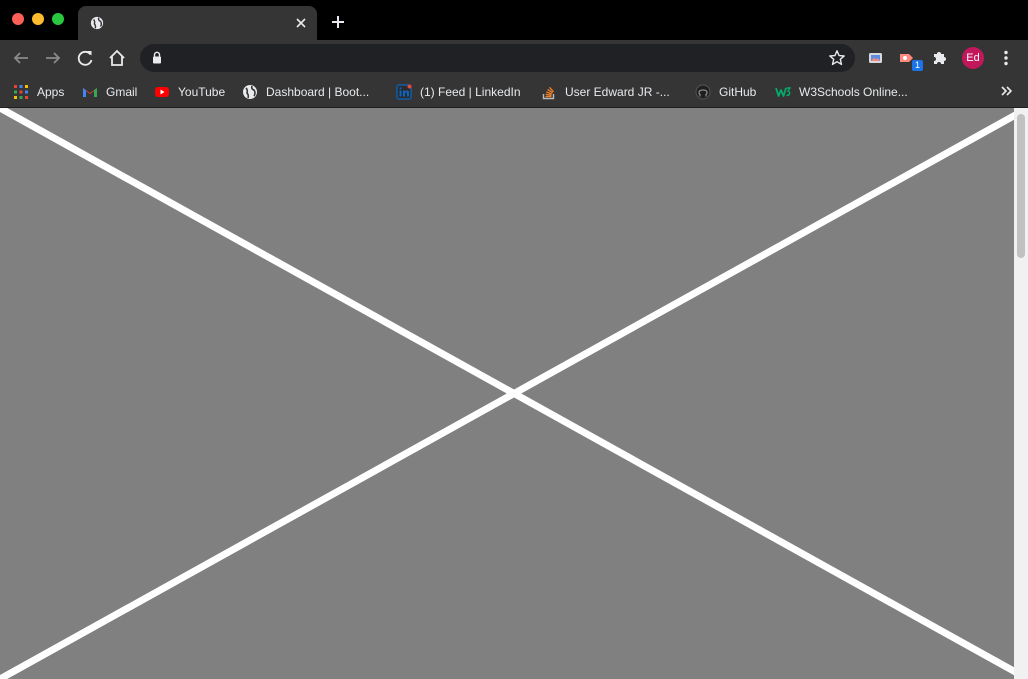 The width and height of the screenshot is (1028, 679). Describe the element at coordinates (338, 22) in the screenshot. I see `new-tab-icon` at that location.